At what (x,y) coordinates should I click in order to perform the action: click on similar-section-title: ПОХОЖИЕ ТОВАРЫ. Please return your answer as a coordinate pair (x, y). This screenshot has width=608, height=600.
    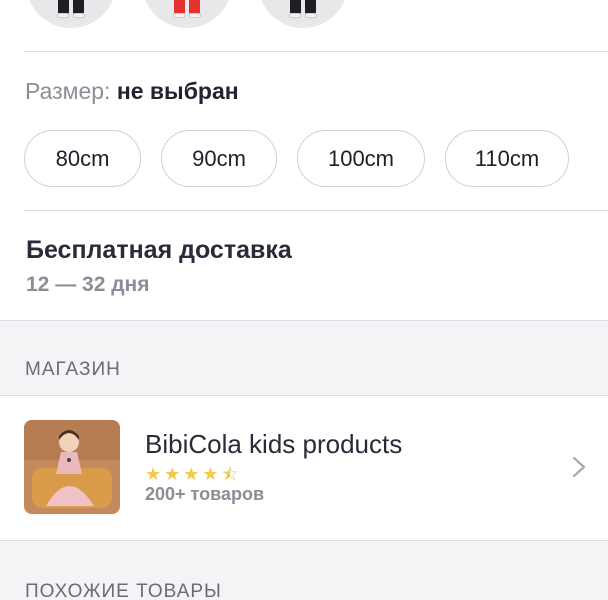
    Looking at the image, I should click on (123, 590).